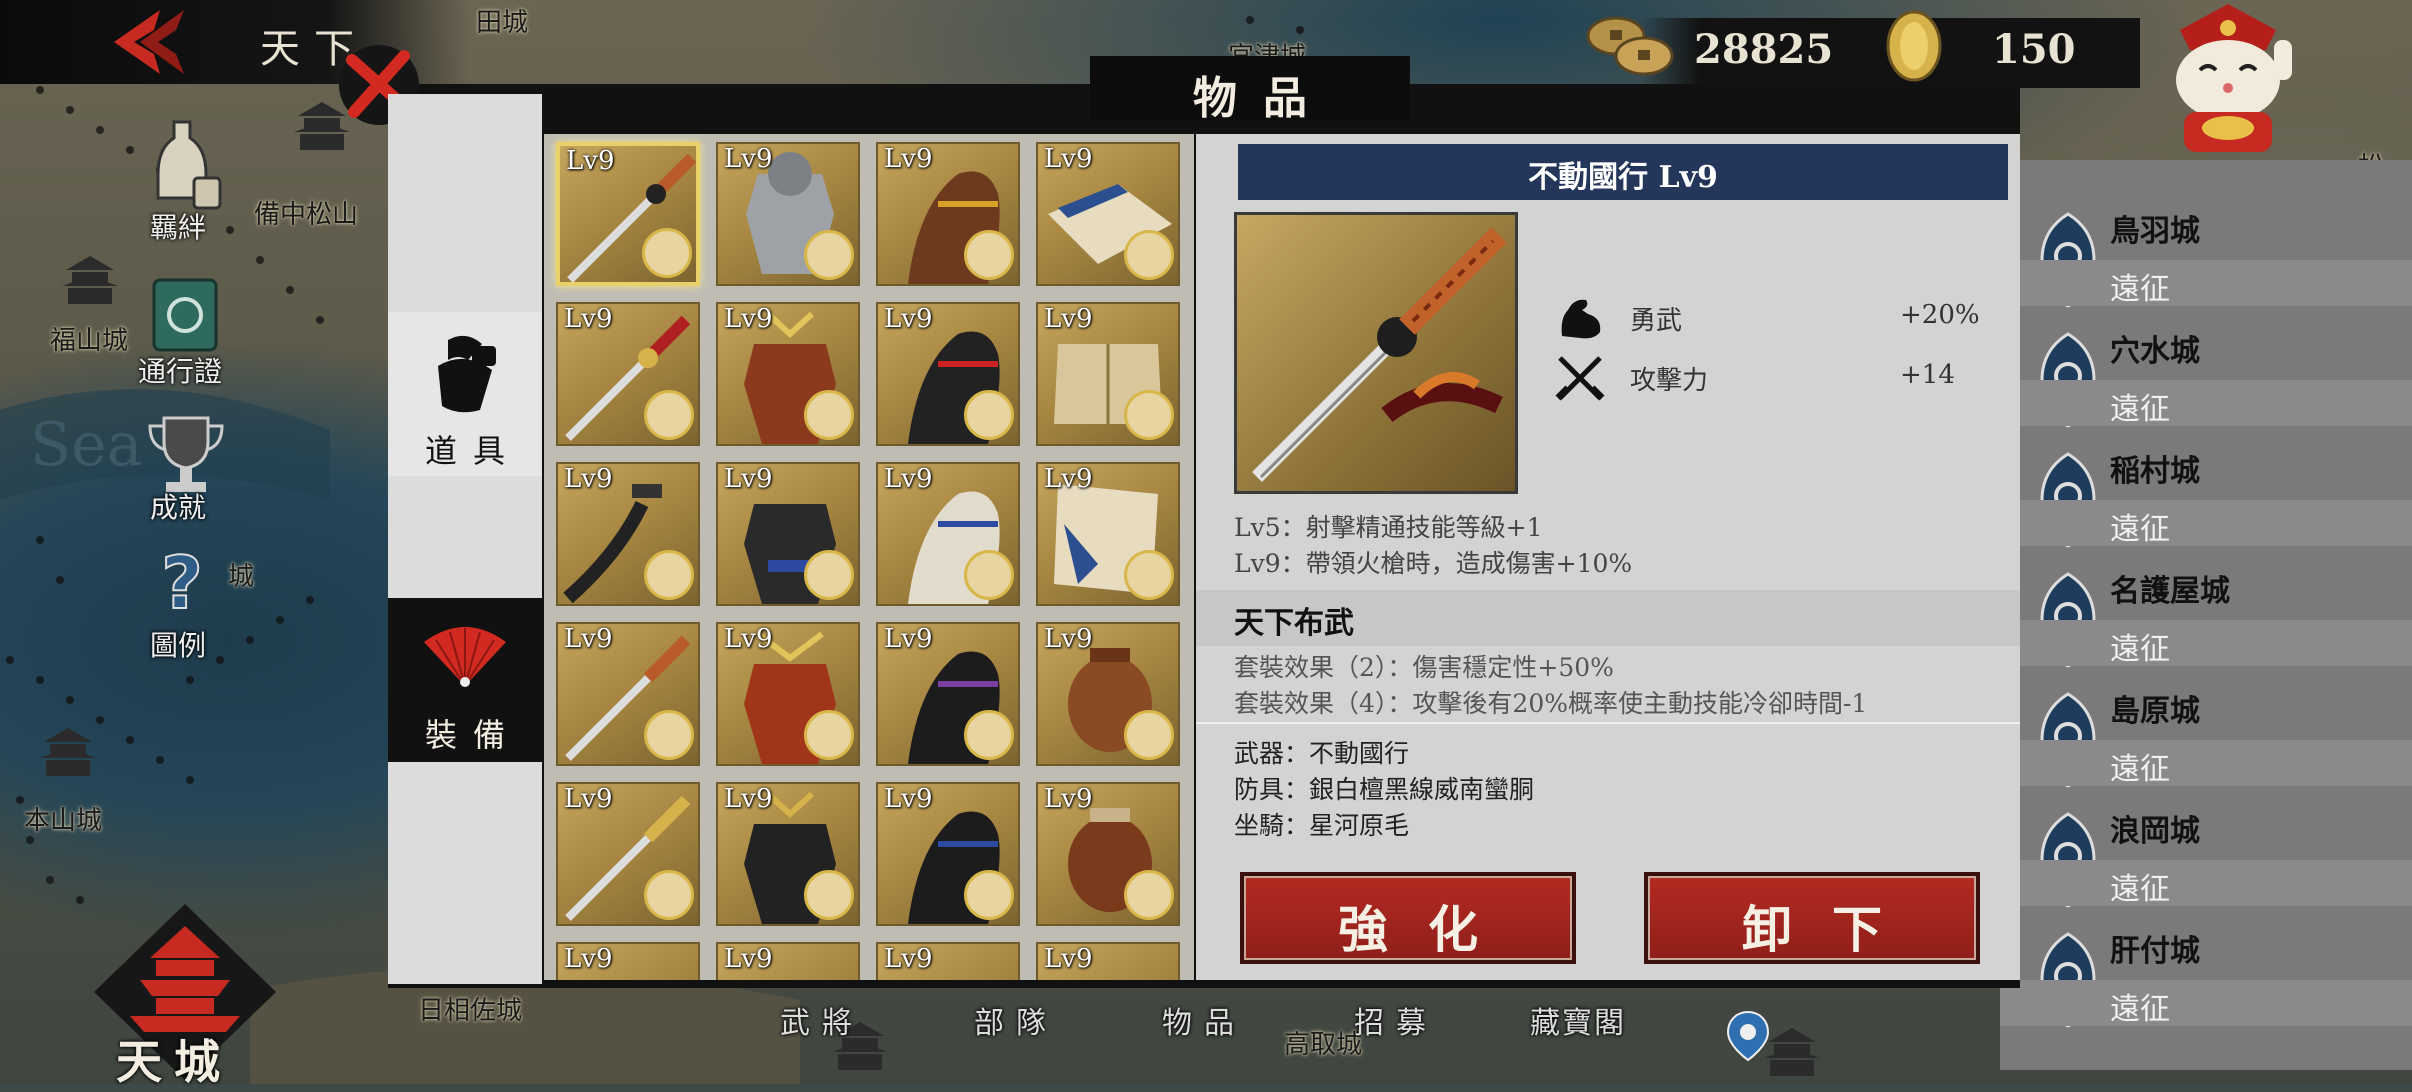  I want to click on map-castle-label: 福山城, so click(89, 338).